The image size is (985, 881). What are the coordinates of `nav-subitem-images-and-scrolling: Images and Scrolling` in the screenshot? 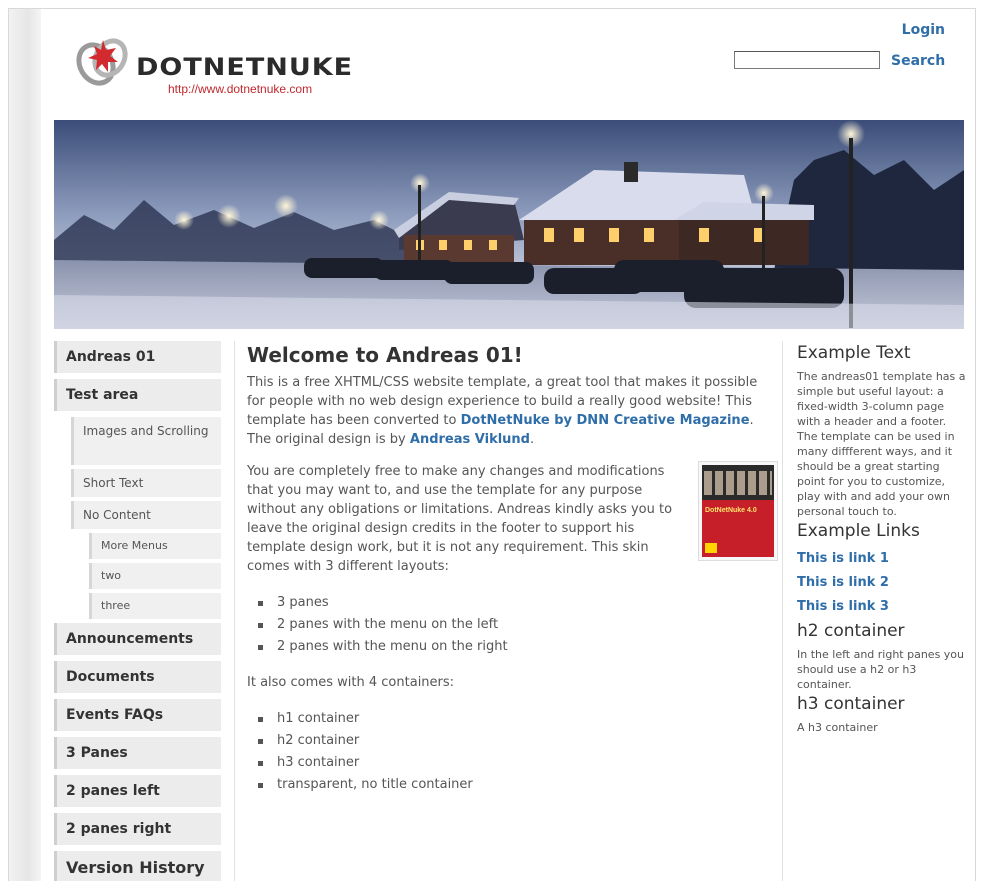 It's located at (146, 441).